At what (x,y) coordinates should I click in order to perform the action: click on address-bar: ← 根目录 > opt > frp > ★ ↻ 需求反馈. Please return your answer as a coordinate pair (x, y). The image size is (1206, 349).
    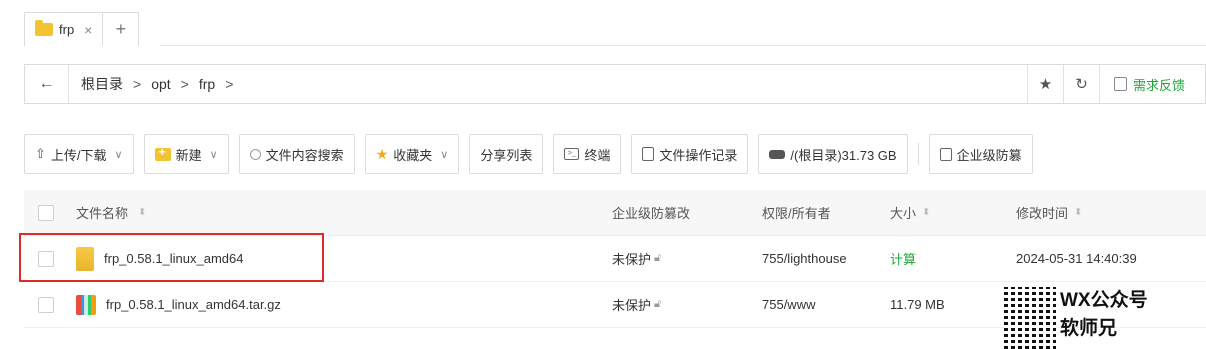
    Looking at the image, I should click on (615, 84).